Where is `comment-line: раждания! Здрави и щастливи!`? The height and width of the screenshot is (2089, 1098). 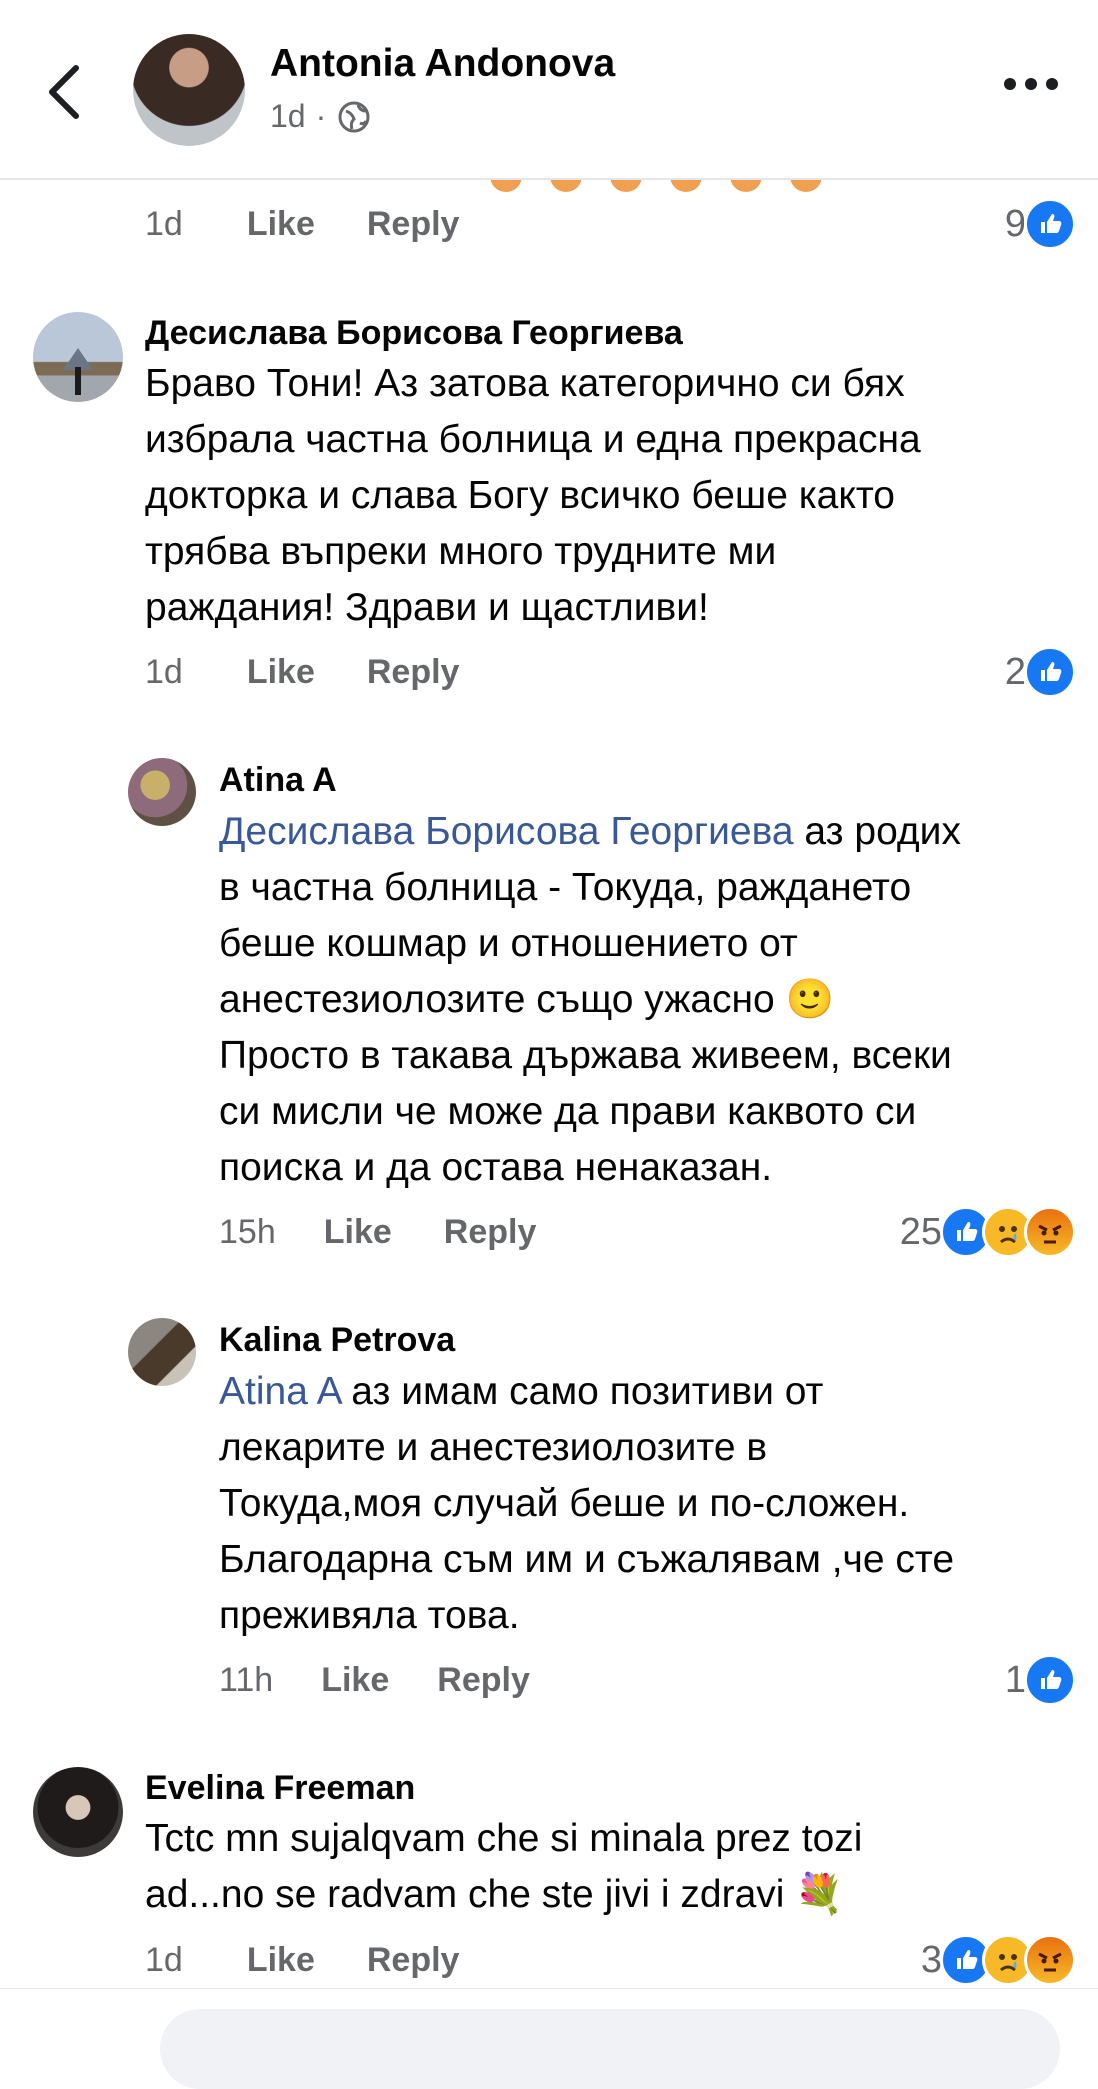 comment-line: раждания! Здрави и щастливи! is located at coordinates (427, 607).